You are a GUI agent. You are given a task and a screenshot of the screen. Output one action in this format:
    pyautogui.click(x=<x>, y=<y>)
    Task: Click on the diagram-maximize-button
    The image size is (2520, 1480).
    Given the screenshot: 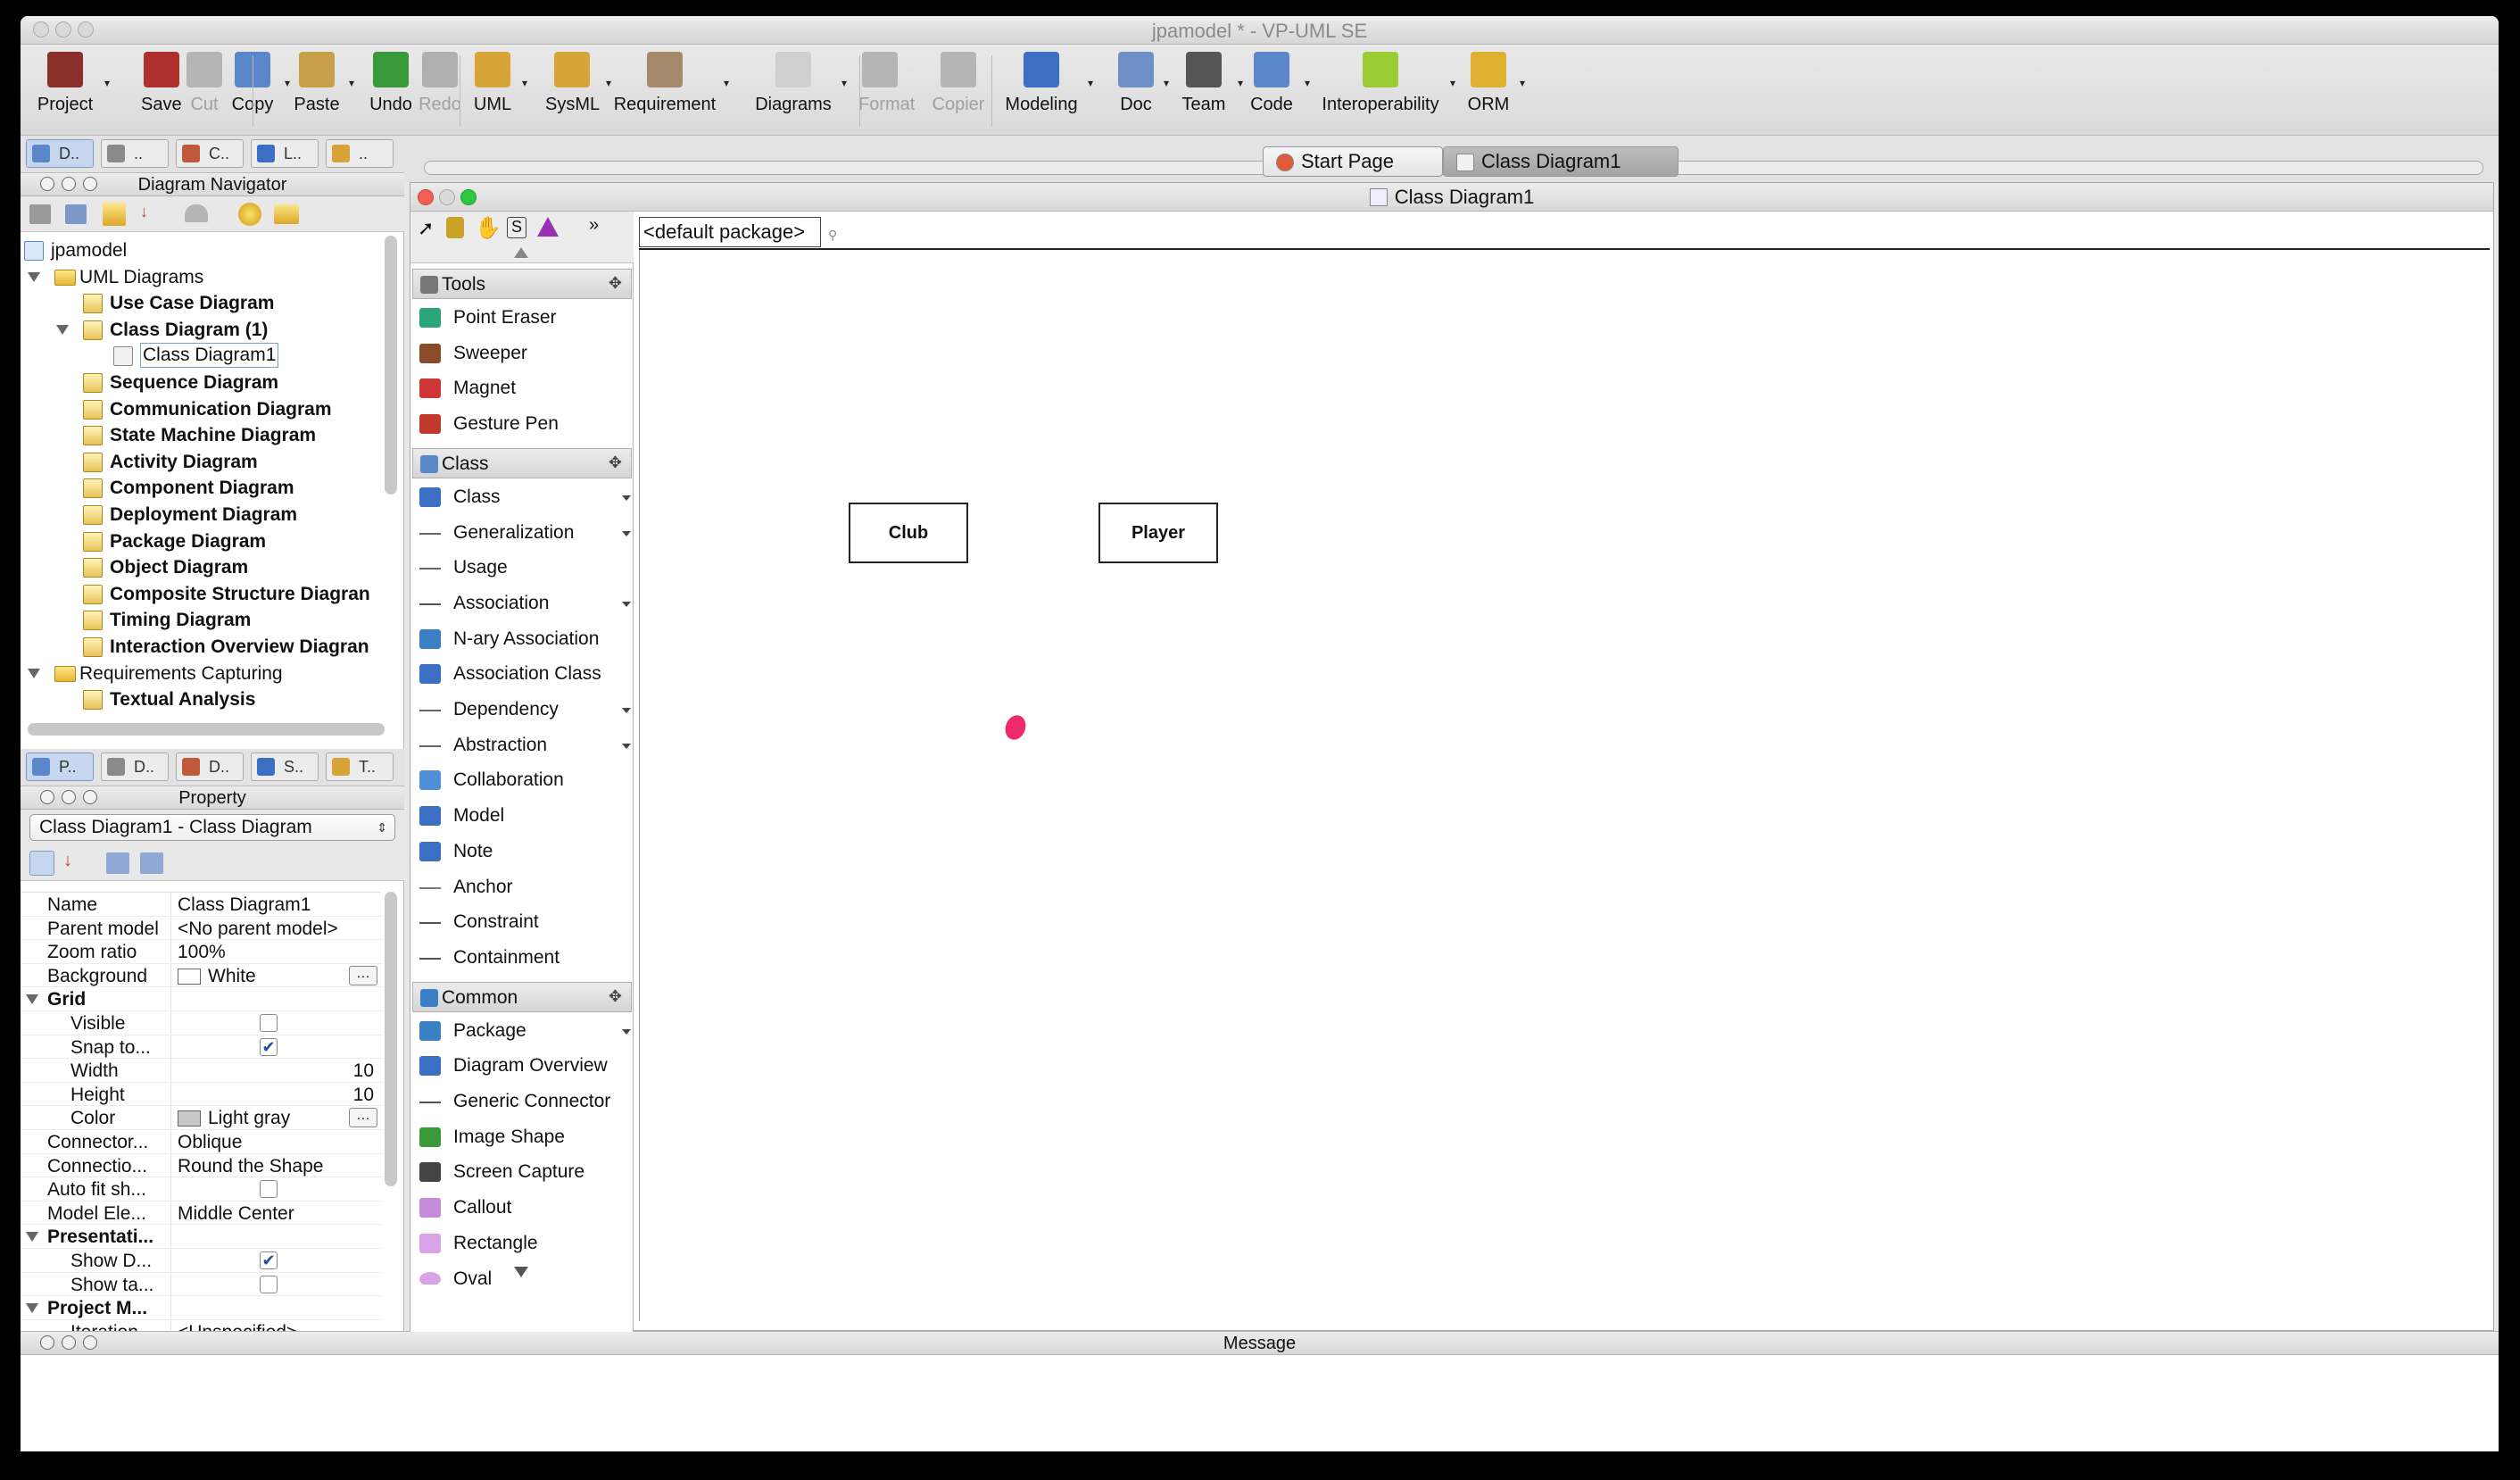 What is the action you would take?
    pyautogui.click(x=468, y=197)
    